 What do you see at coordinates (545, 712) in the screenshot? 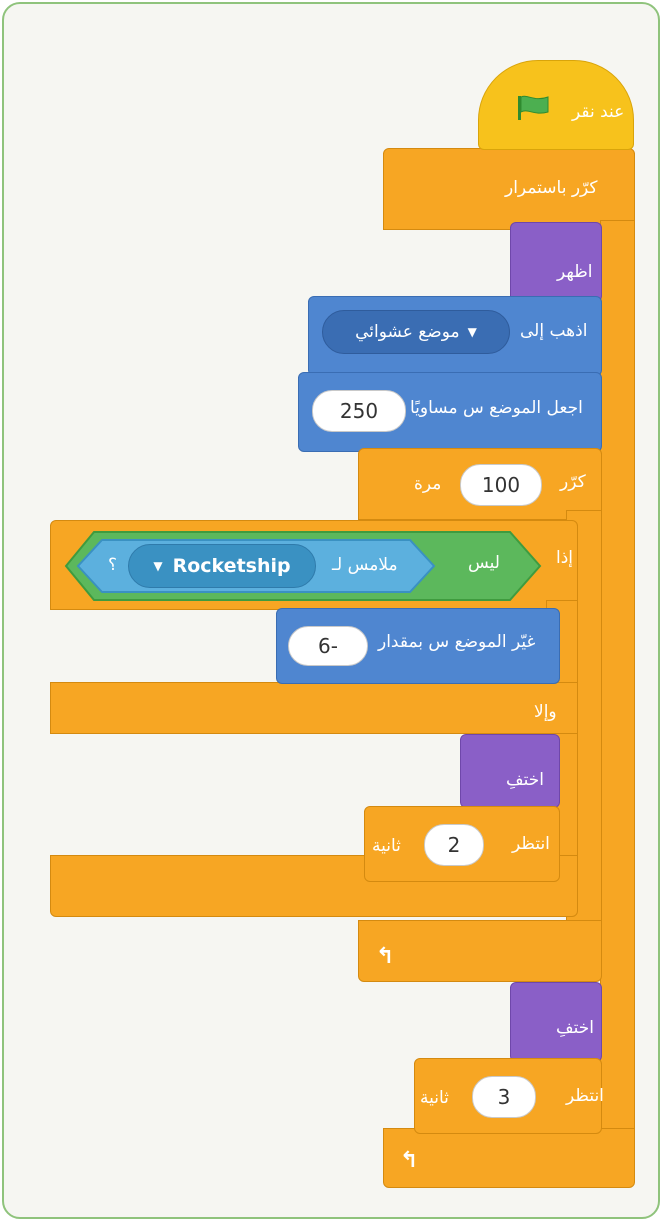
I see `else-label: وإلا` at bounding box center [545, 712].